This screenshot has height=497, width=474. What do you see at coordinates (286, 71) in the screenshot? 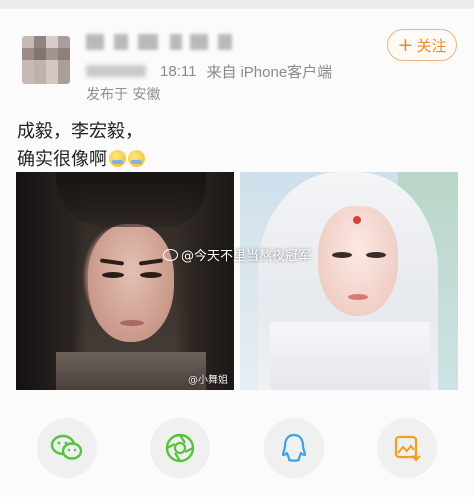
I see `source-device: iPhone客户端` at bounding box center [286, 71].